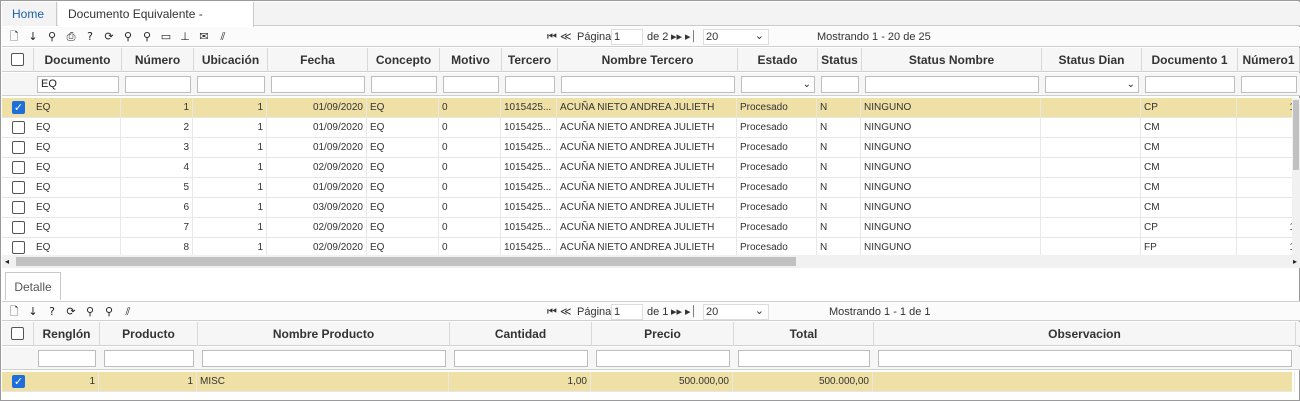  I want to click on filter-observacion-input, so click(1085, 358).